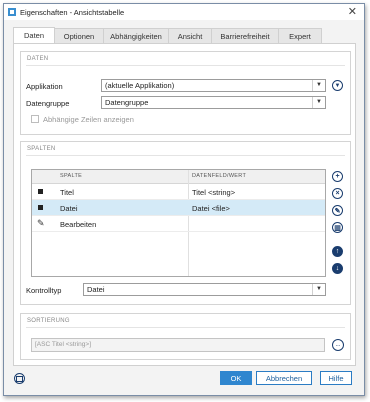  What do you see at coordinates (69, 208) in the screenshot?
I see `row-spalte: Datei` at bounding box center [69, 208].